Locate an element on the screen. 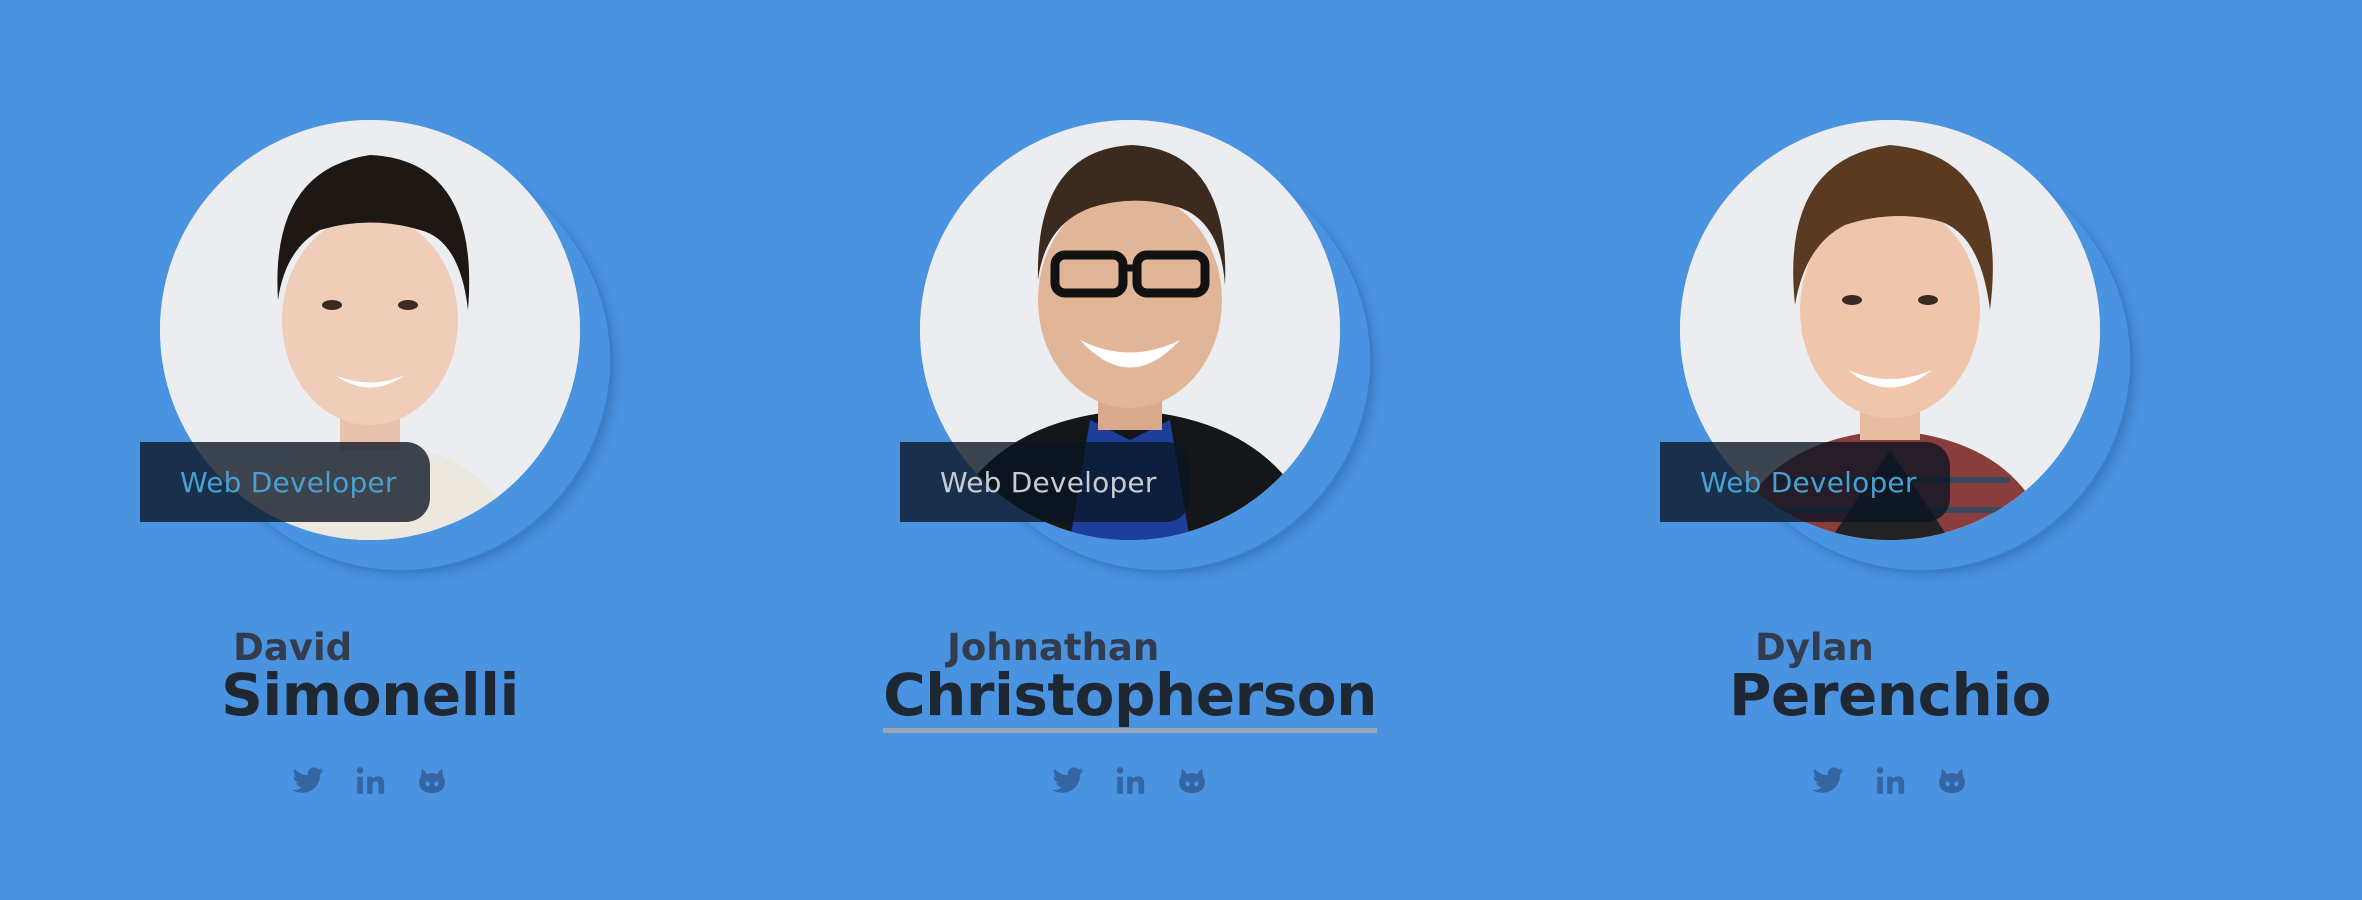  last-name: Simonelli is located at coordinates (370, 695).